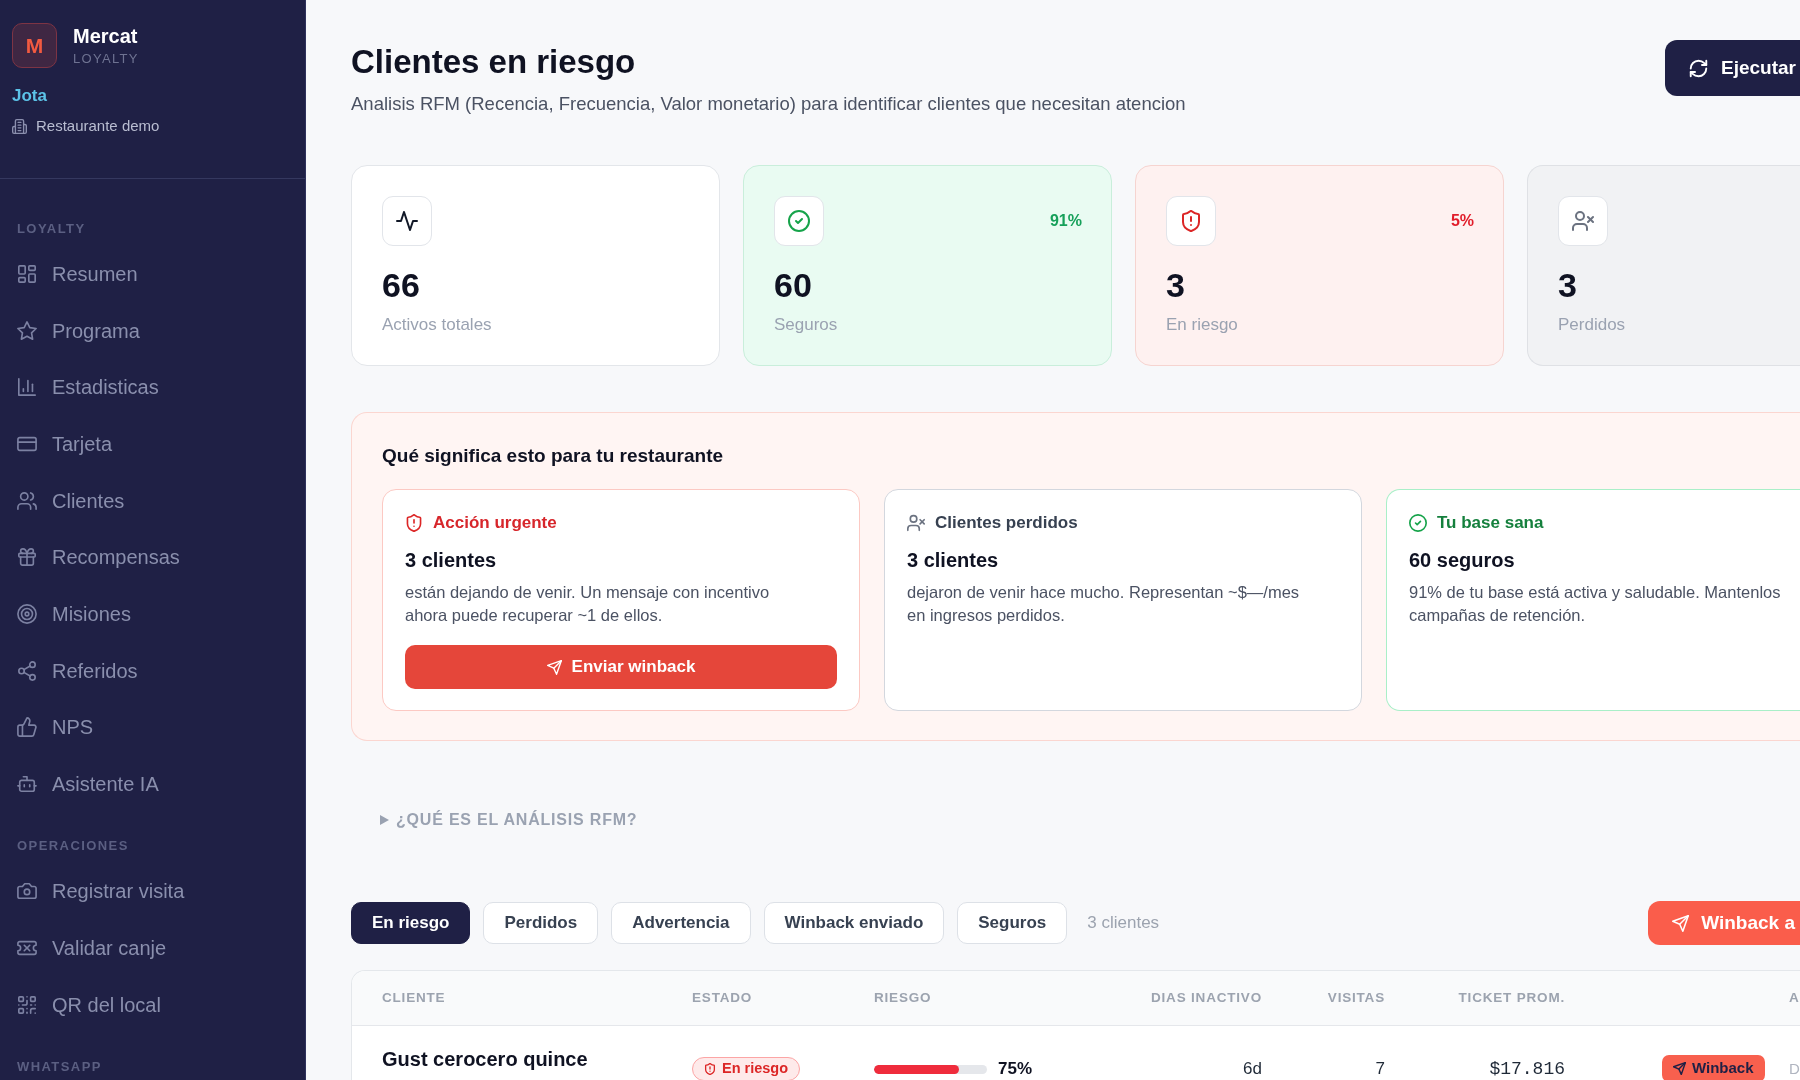 The width and height of the screenshot is (1800, 1080). What do you see at coordinates (59, 1066) in the screenshot?
I see `sidebar-section-label: WHATSAPP` at bounding box center [59, 1066].